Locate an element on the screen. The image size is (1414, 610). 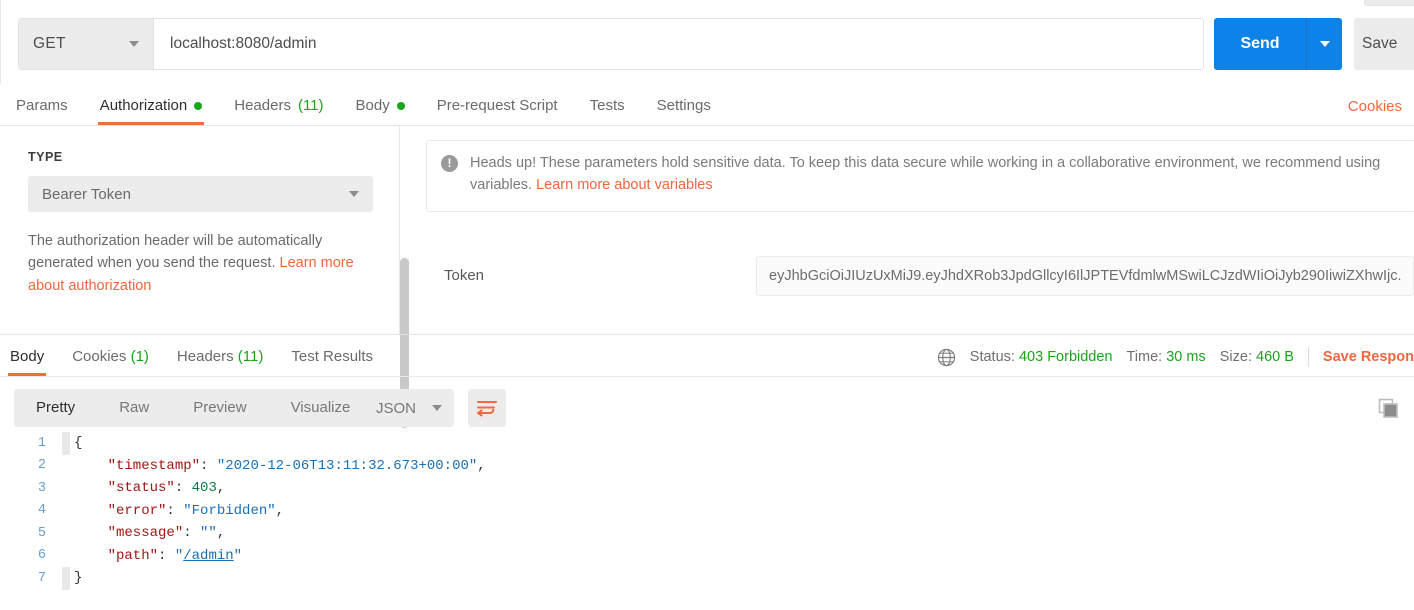
request-url-input is located at coordinates (678, 44).